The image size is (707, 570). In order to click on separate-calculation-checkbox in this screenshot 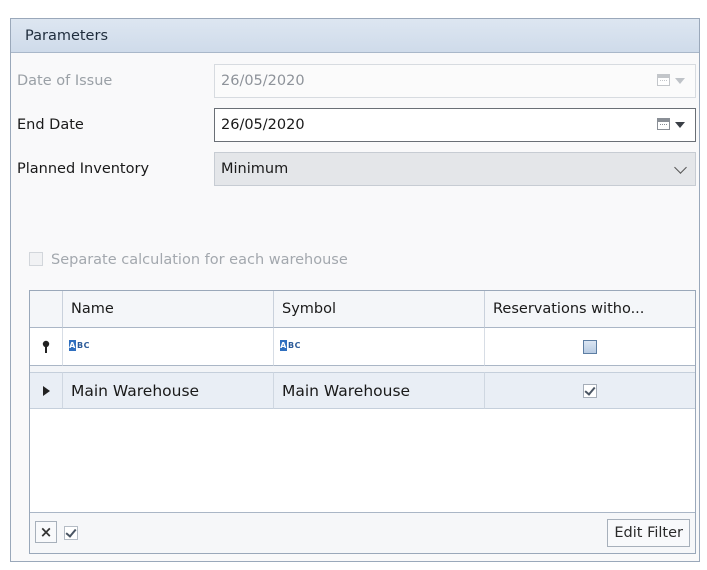, I will do `click(36, 258)`.